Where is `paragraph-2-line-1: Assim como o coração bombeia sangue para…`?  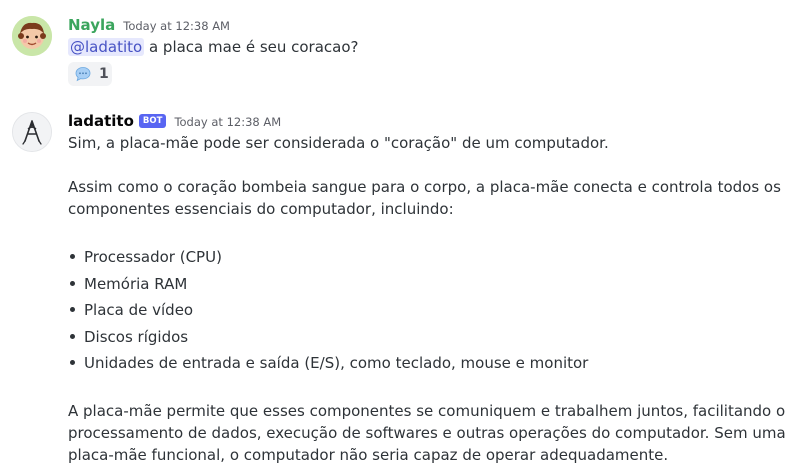 paragraph-2-line-1: Assim como o coração bombeia sangue para… is located at coordinates (424, 187).